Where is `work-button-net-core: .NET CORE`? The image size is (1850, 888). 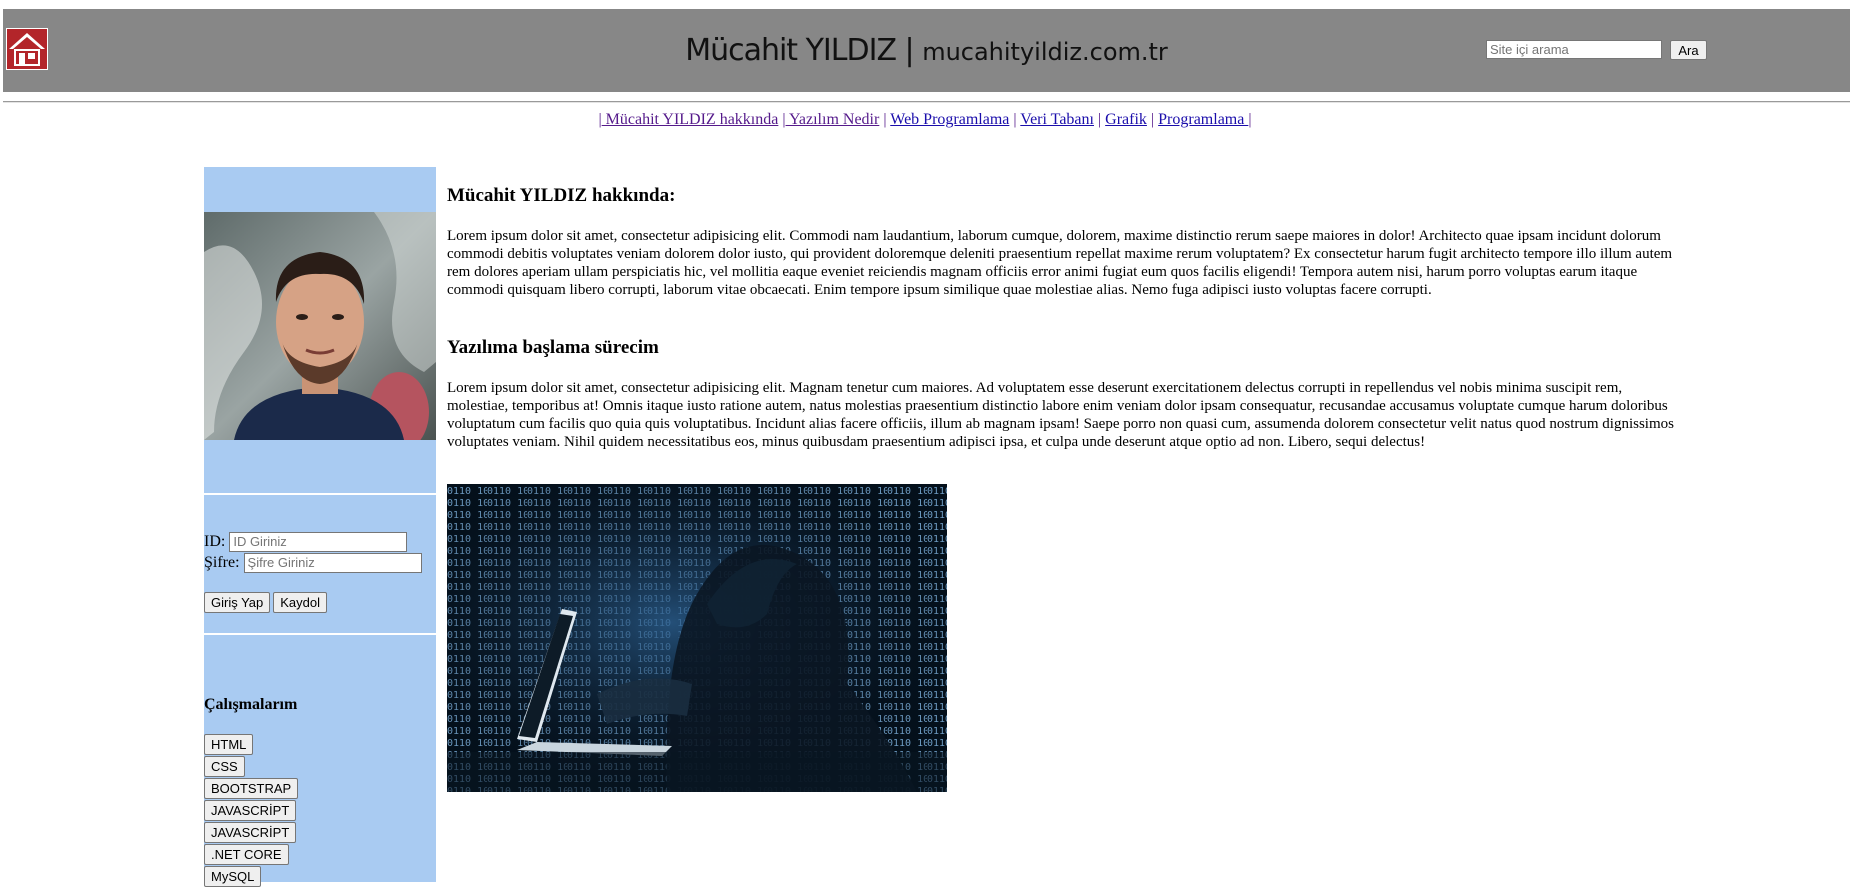 work-button-net-core: .NET CORE is located at coordinates (246, 854).